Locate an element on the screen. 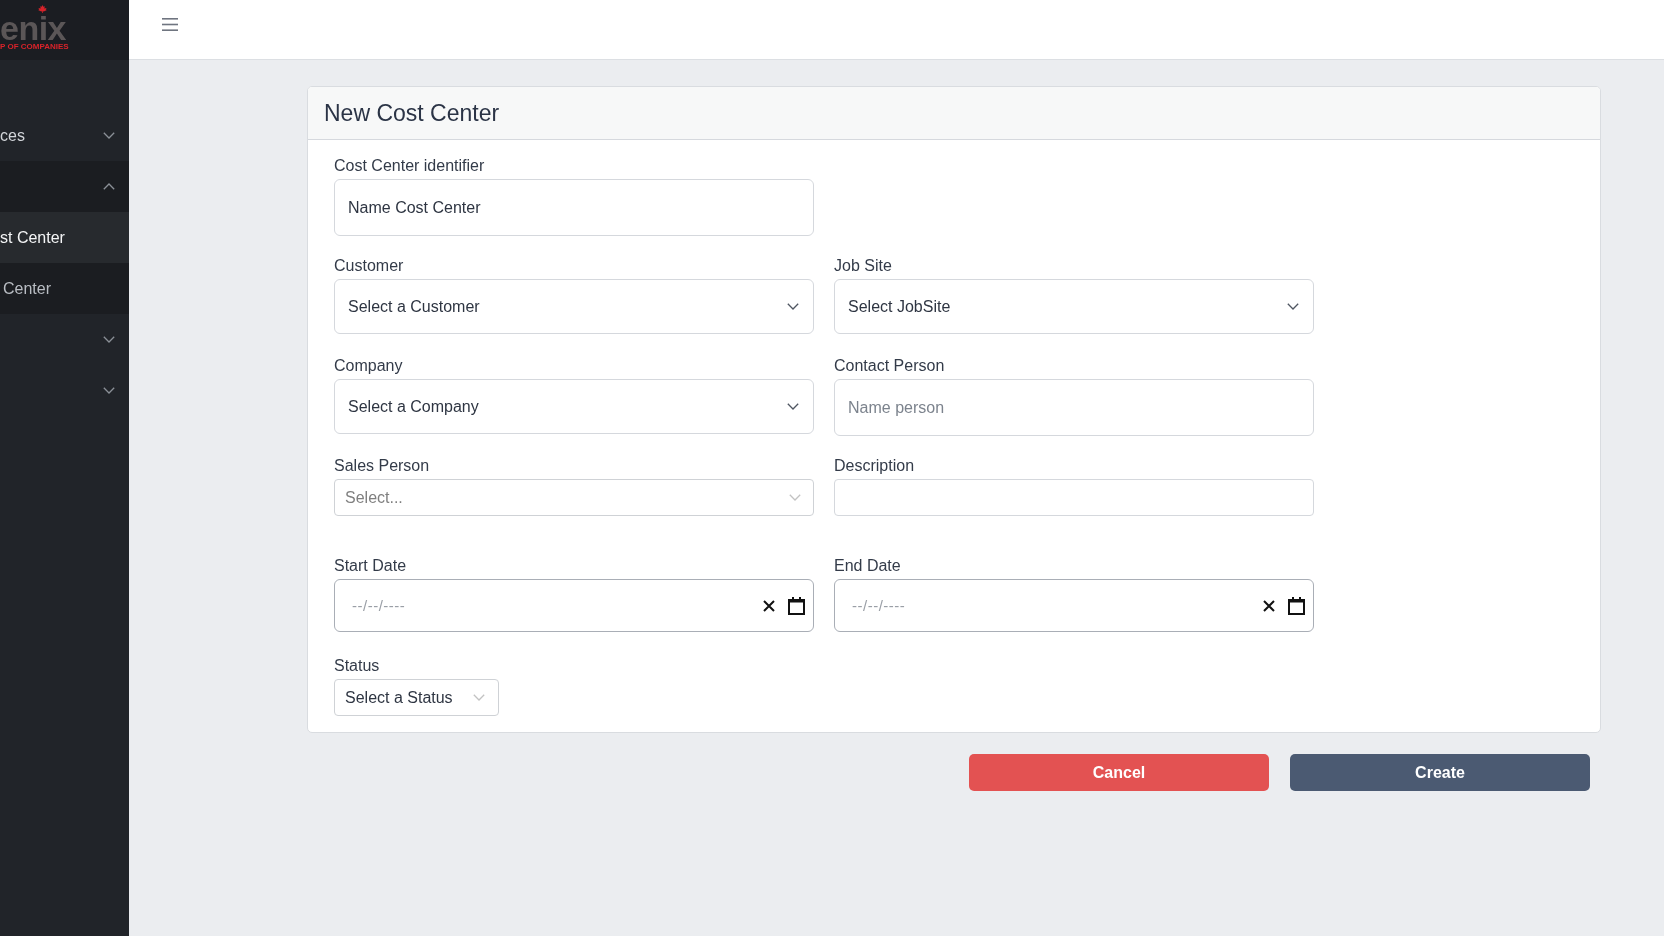  menu-icon is located at coordinates (170, 24).